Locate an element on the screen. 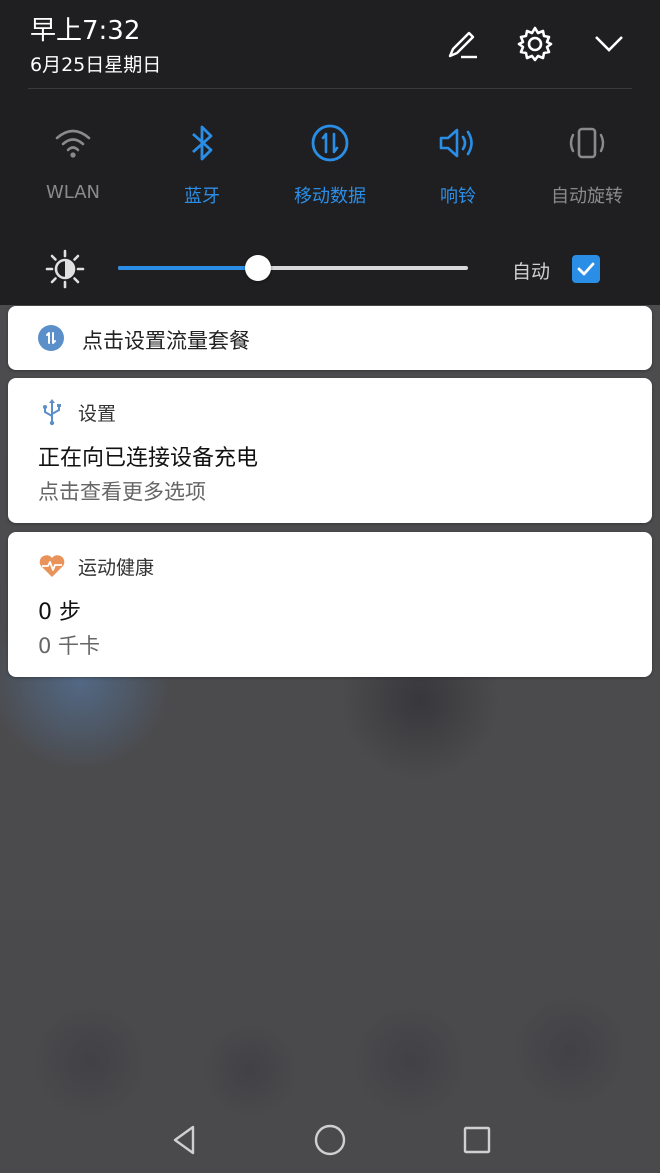 Image resolution: width=660 pixels, height=1173 pixels. notification-app-name: 设置 is located at coordinates (97, 413).